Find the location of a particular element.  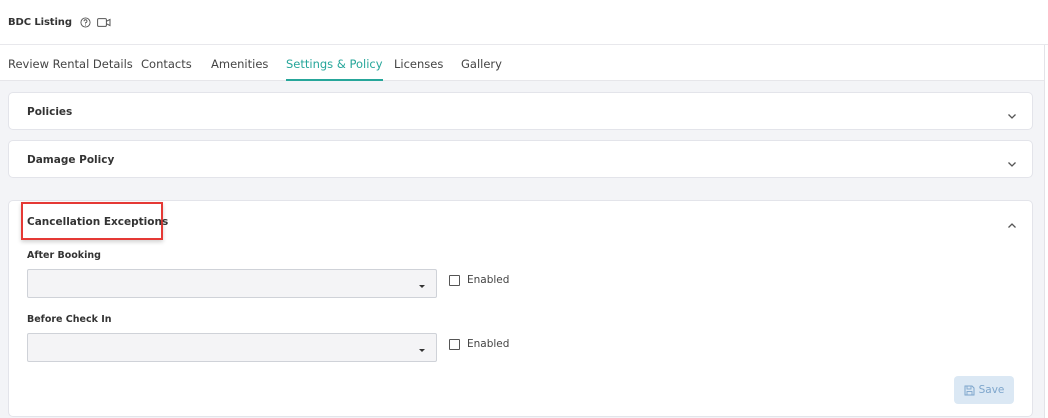

page-header: BDC Listing is located at coordinates (524, 22).